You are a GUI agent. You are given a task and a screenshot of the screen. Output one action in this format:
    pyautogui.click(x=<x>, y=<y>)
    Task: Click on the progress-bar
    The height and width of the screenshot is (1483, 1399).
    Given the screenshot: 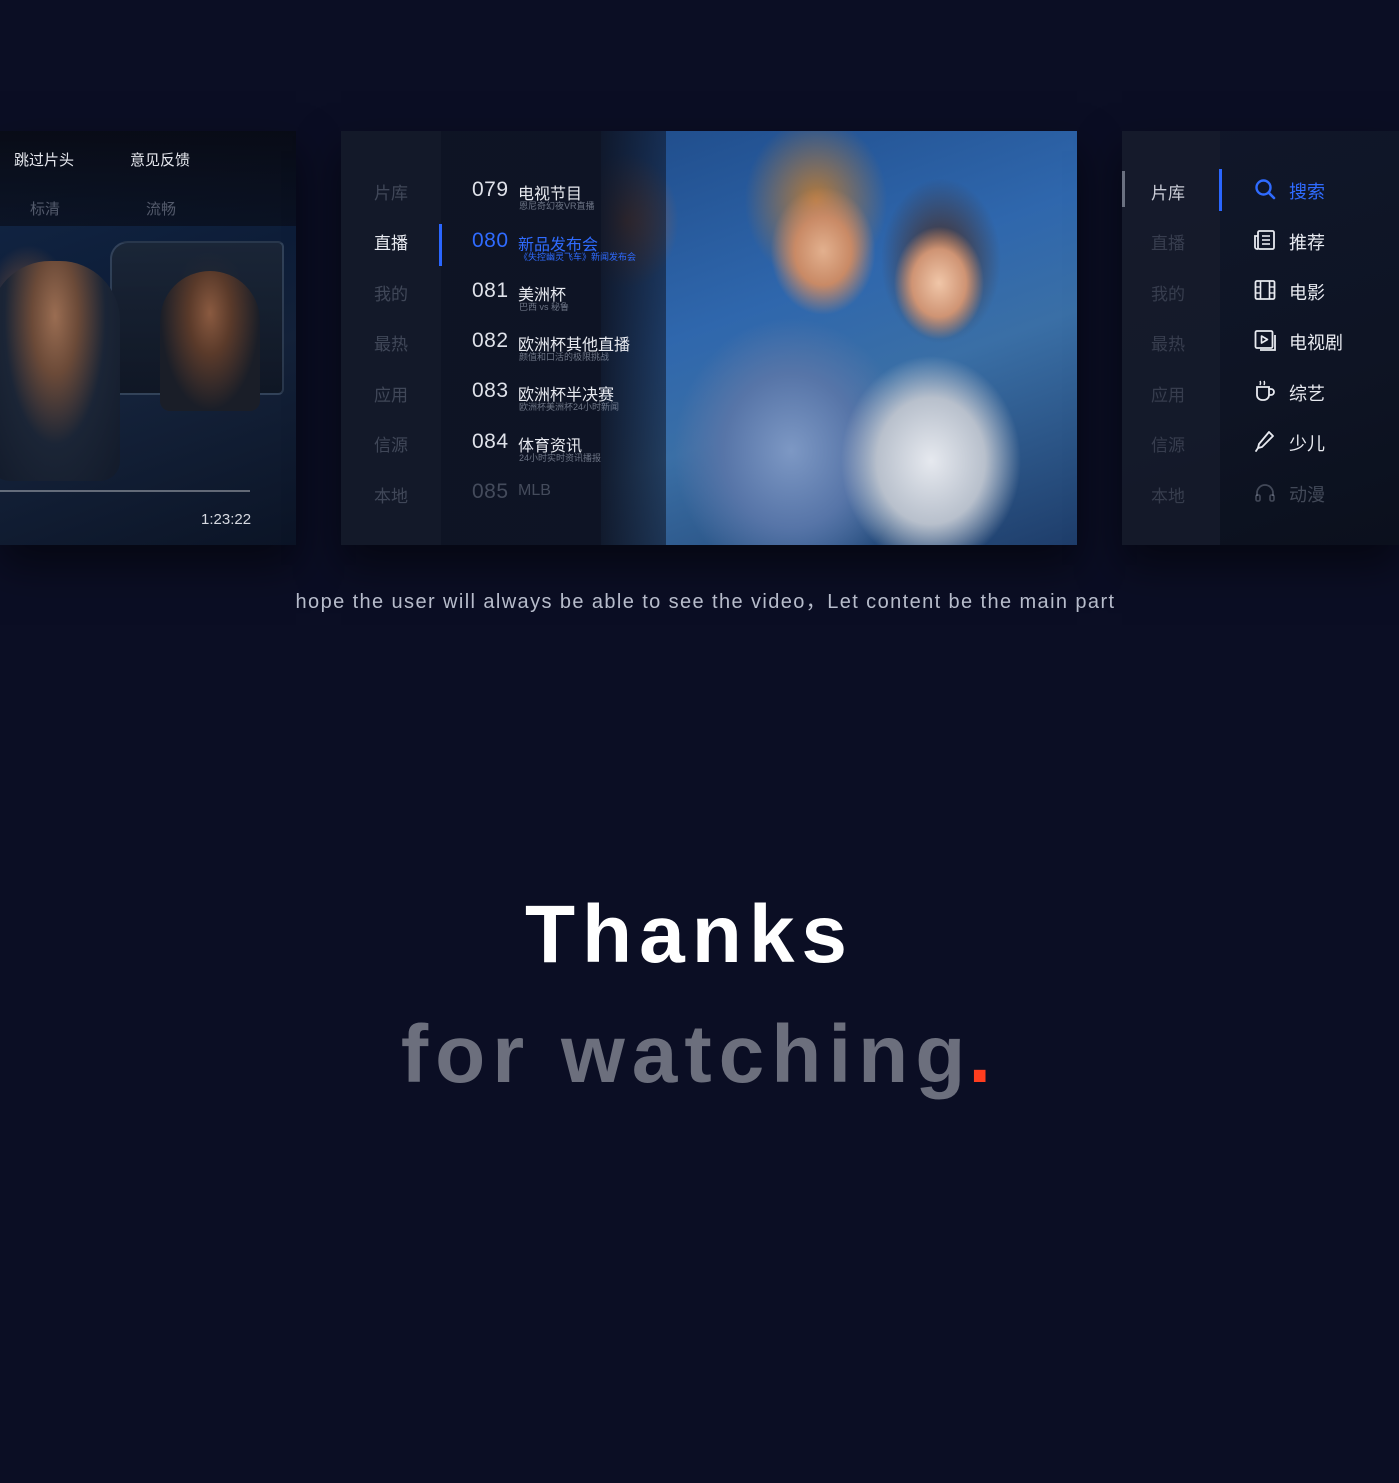 What is the action you would take?
    pyautogui.click(x=125, y=491)
    